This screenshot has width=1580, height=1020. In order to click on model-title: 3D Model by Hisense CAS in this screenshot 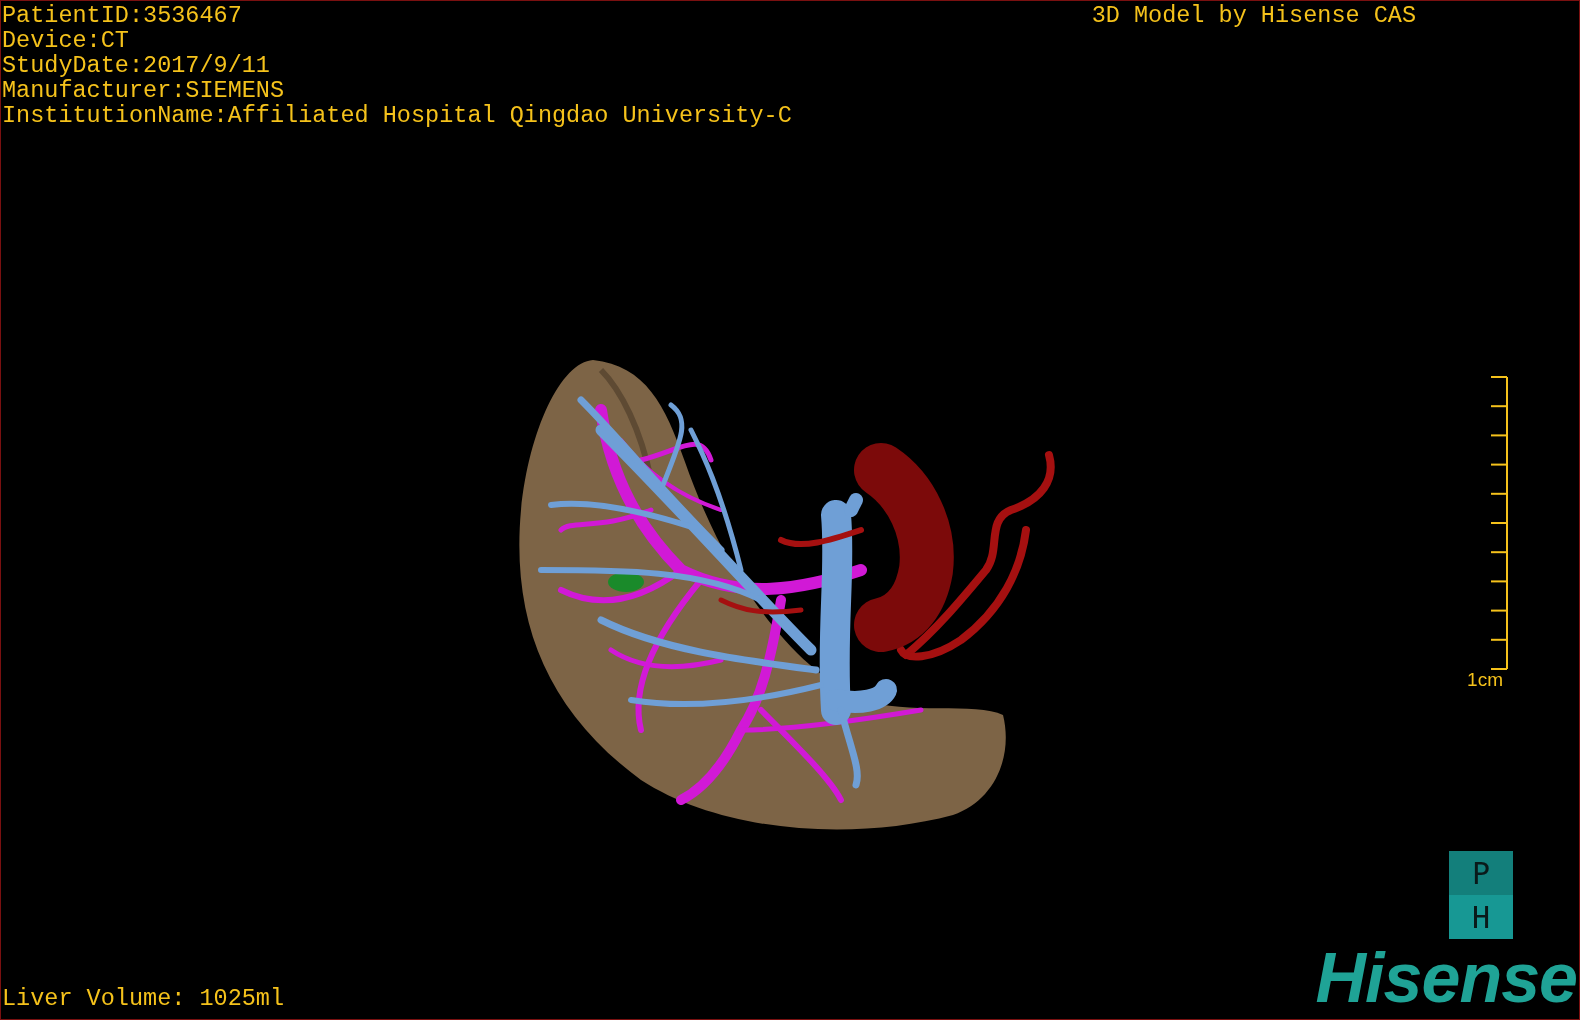, I will do `click(1253, 17)`.